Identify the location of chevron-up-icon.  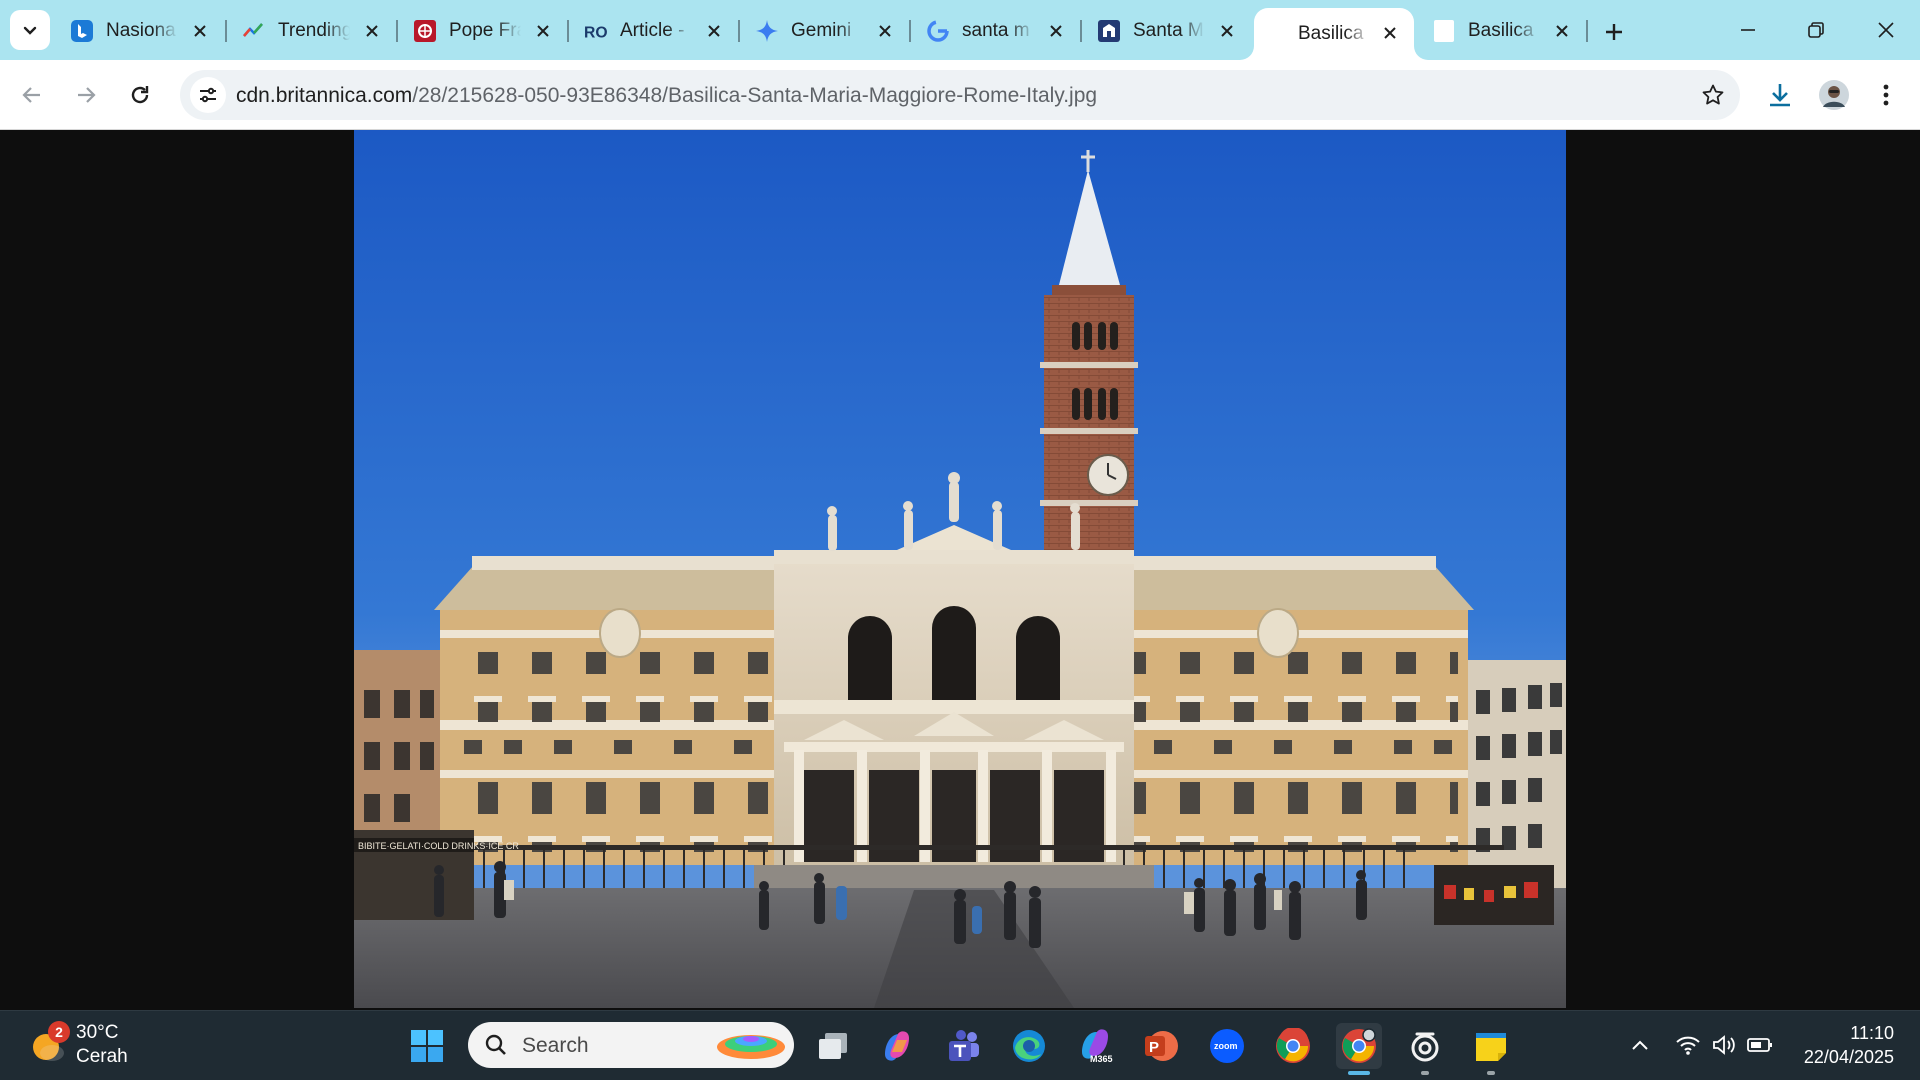
(1640, 1045).